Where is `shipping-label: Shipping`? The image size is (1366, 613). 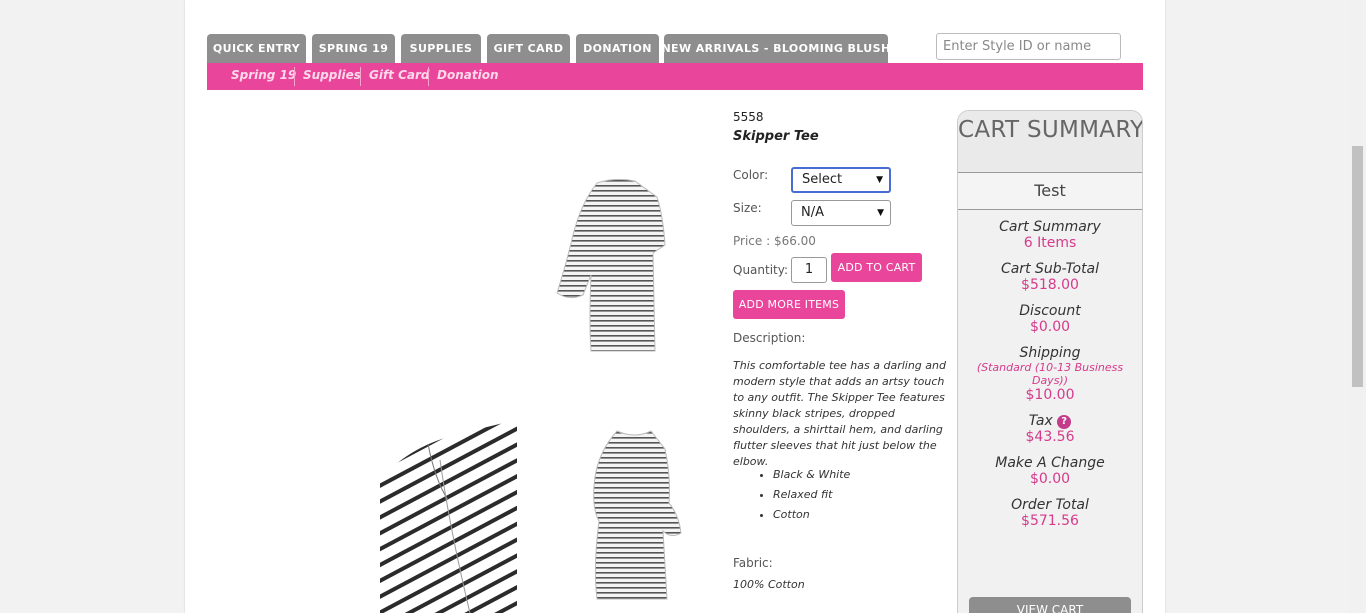 shipping-label: Shipping is located at coordinates (1050, 353).